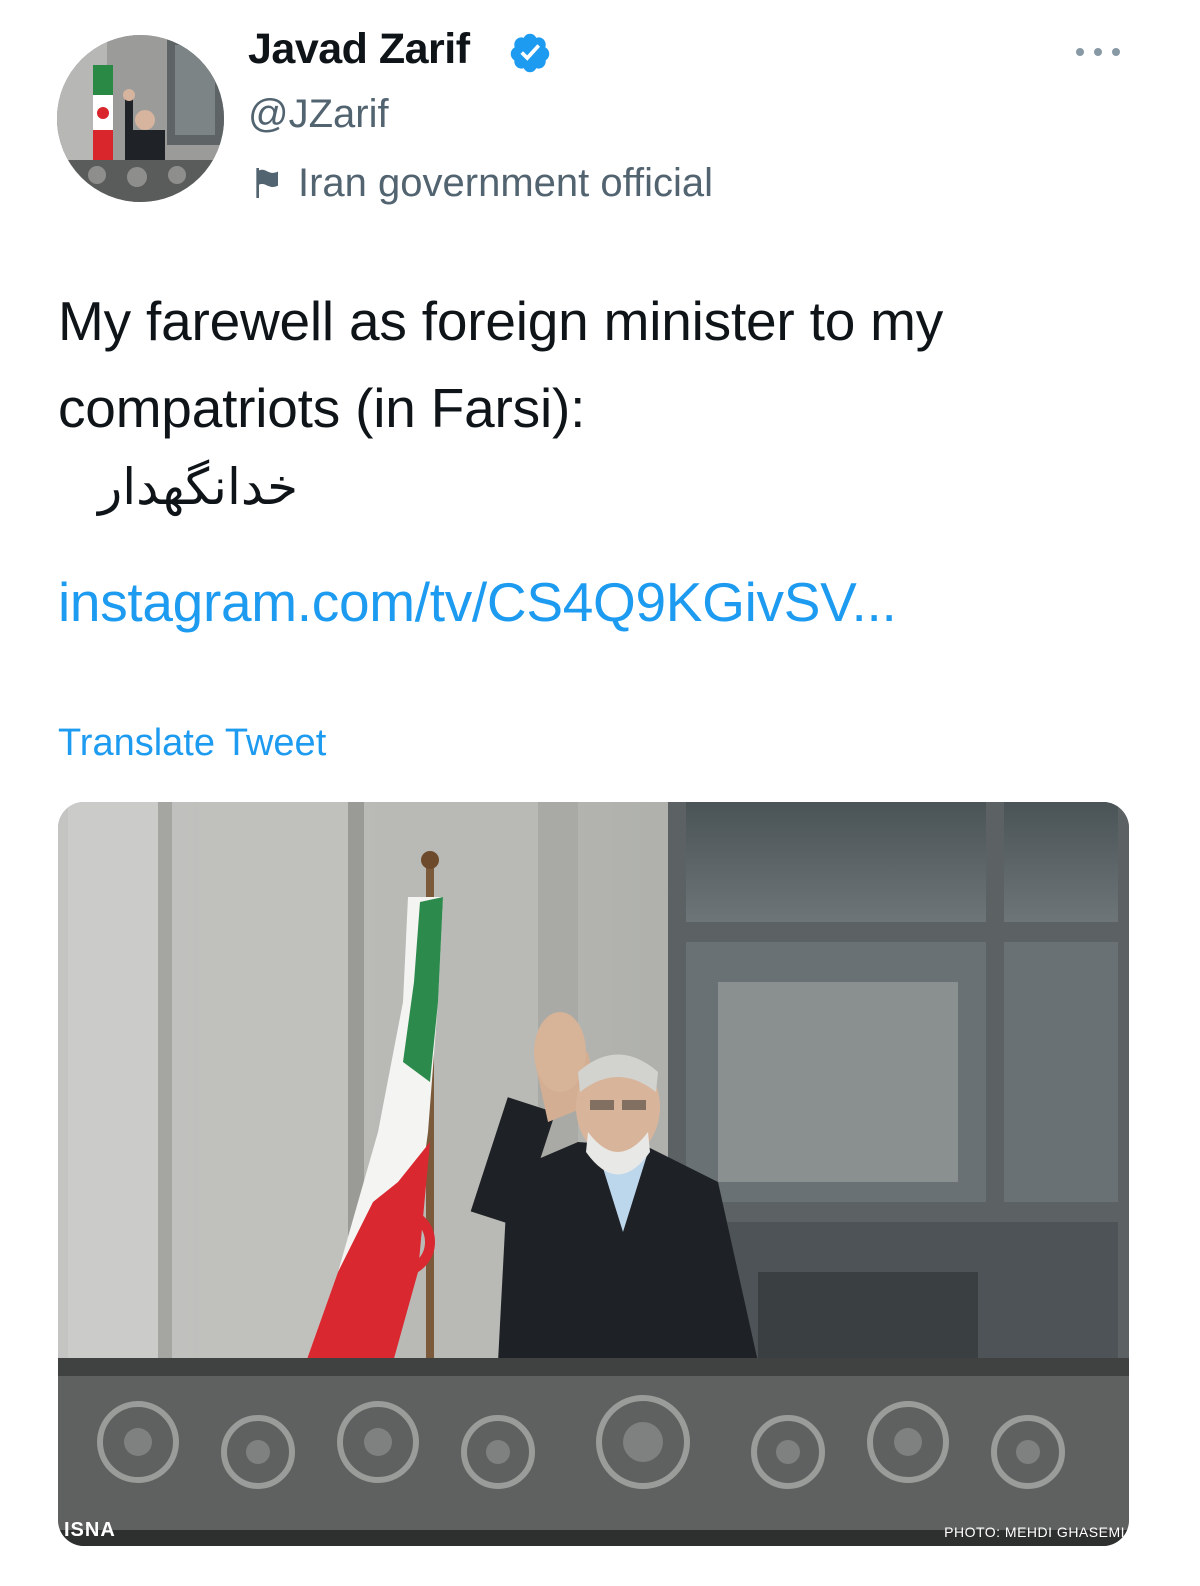 This screenshot has width=1200, height=1586. What do you see at coordinates (192, 743) in the screenshot?
I see `translate-tweet-button: Translate Tweet` at bounding box center [192, 743].